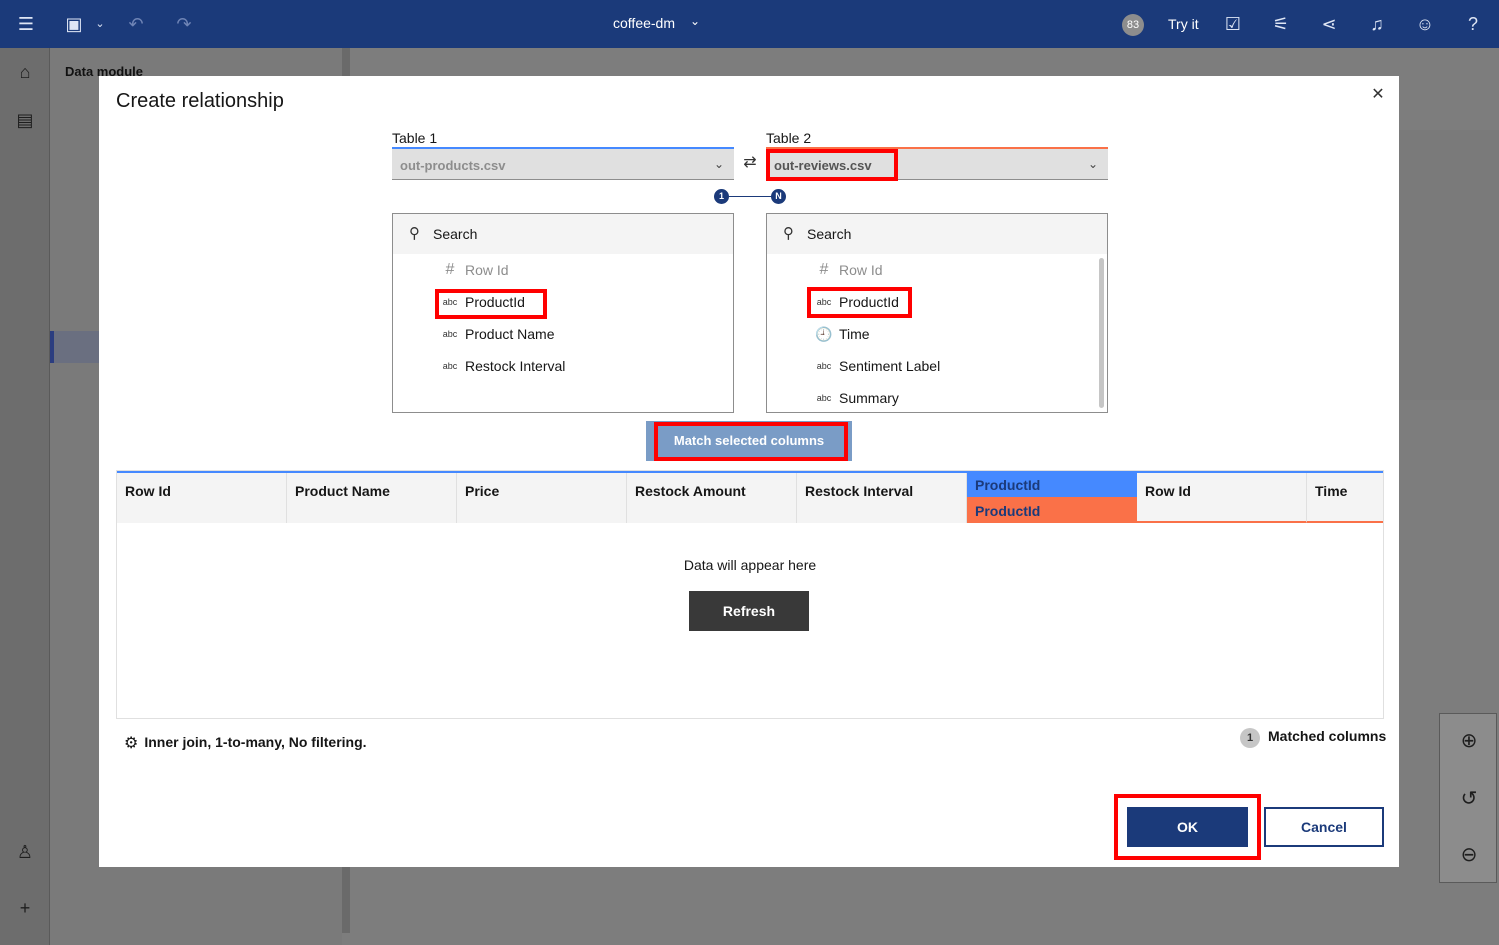 The height and width of the screenshot is (945, 1499). Describe the element at coordinates (824, 334) in the screenshot. I see `clock-icon: 🕘` at that location.